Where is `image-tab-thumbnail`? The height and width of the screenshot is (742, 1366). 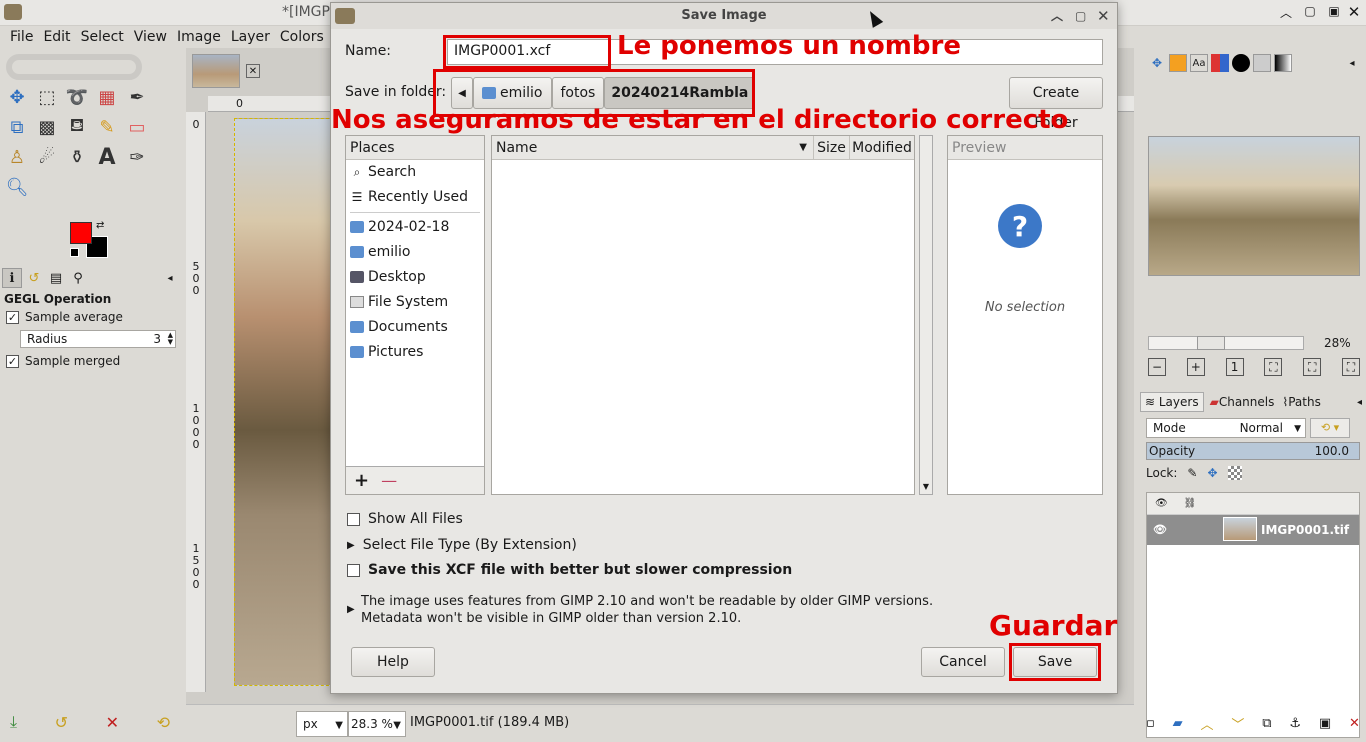
image-tab-thumbnail is located at coordinates (216, 71).